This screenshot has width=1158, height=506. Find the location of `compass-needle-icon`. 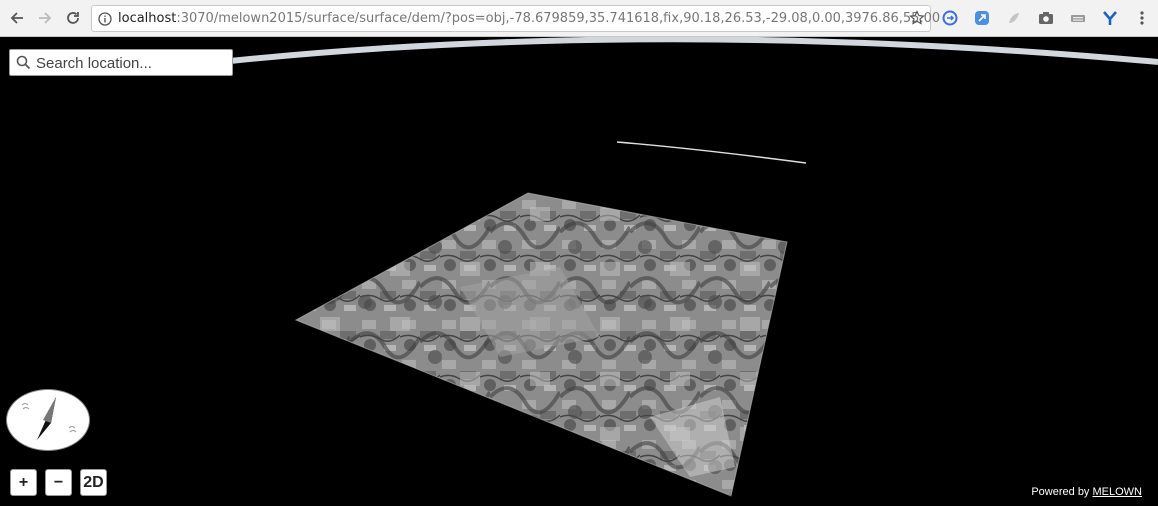

compass-needle-icon is located at coordinates (49, 418).